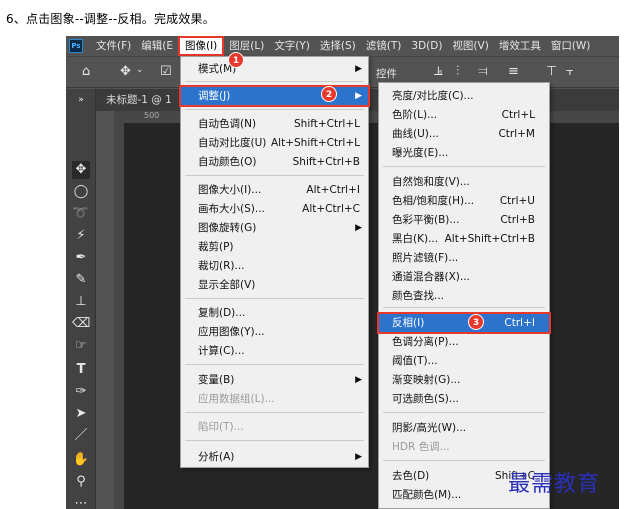  What do you see at coordinates (551, 71) in the screenshot?
I see `align-top-icon: ⊤` at bounding box center [551, 71].